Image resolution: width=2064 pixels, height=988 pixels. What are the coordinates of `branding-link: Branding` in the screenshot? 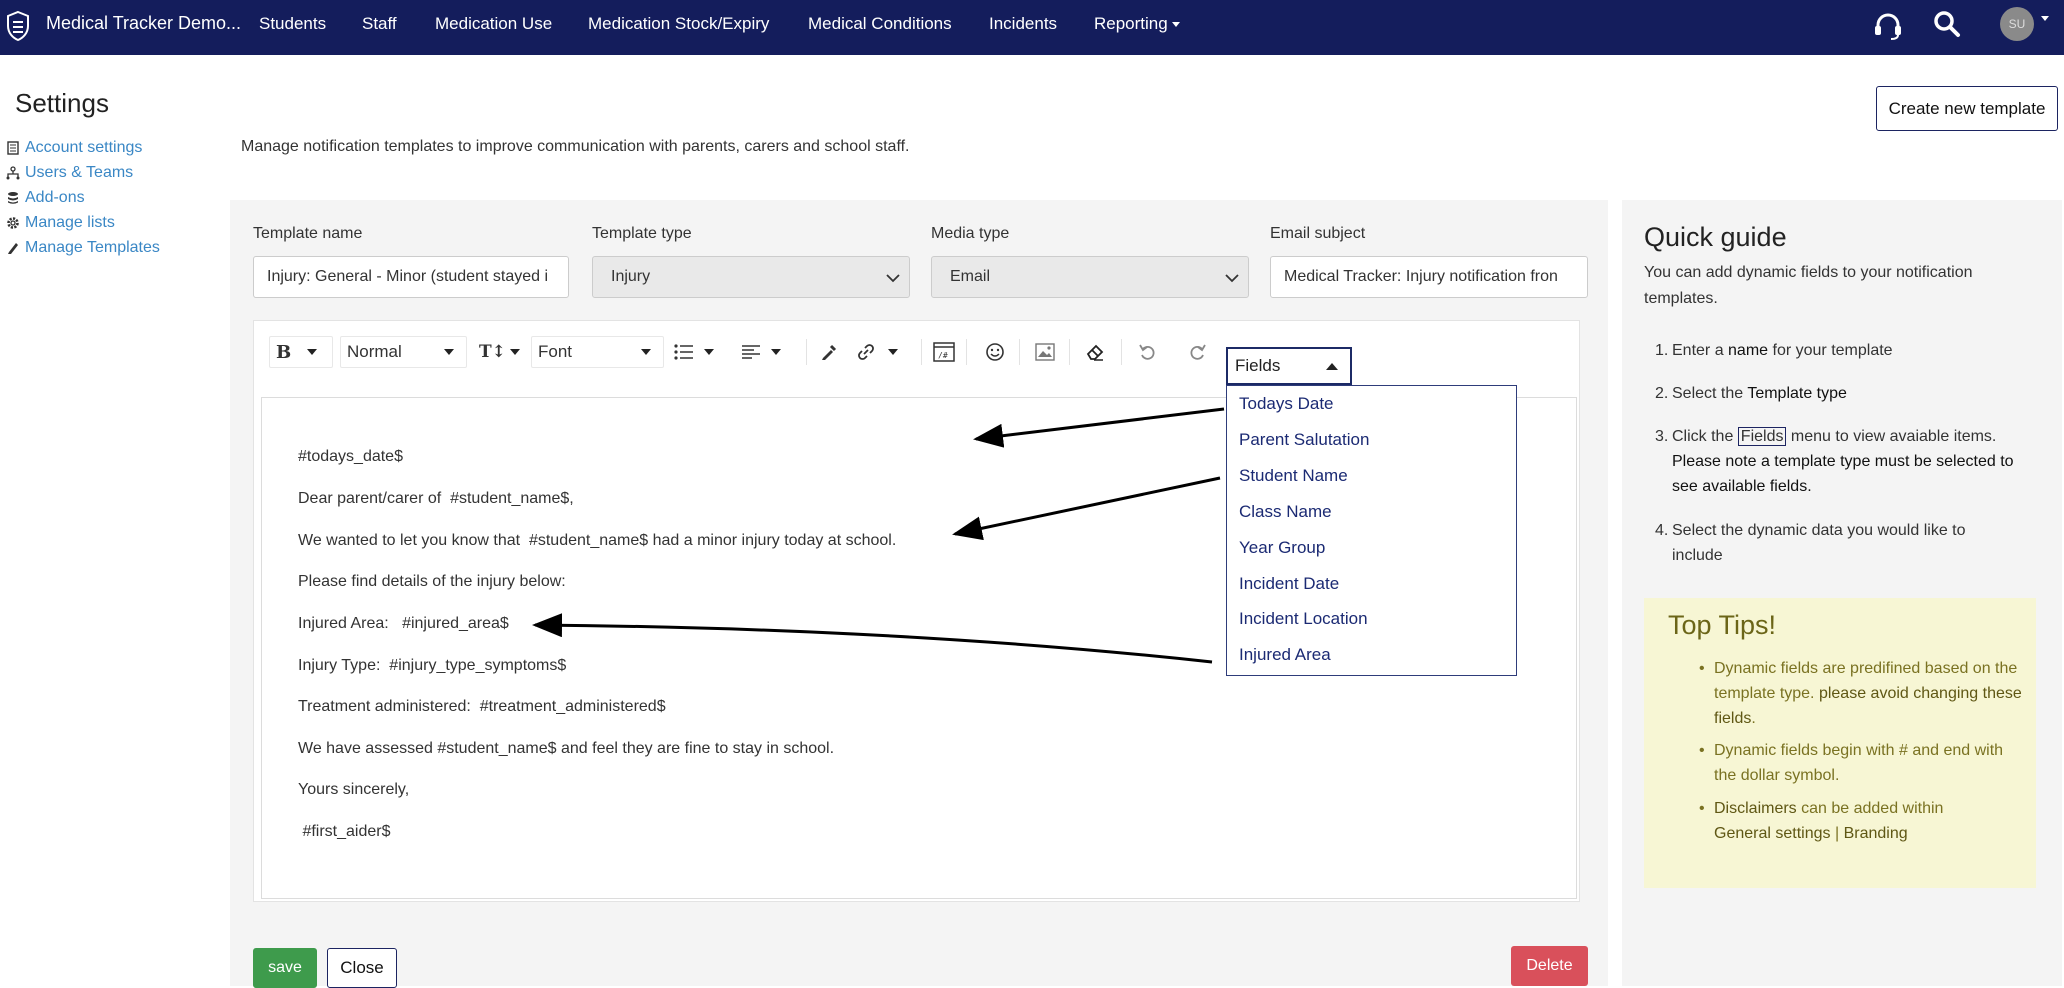 It's located at (1876, 833).